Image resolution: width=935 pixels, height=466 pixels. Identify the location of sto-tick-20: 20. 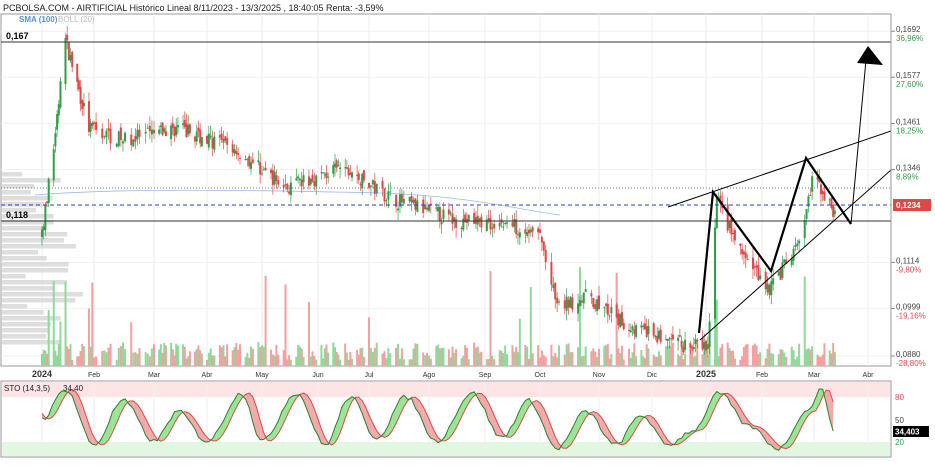
(899, 442).